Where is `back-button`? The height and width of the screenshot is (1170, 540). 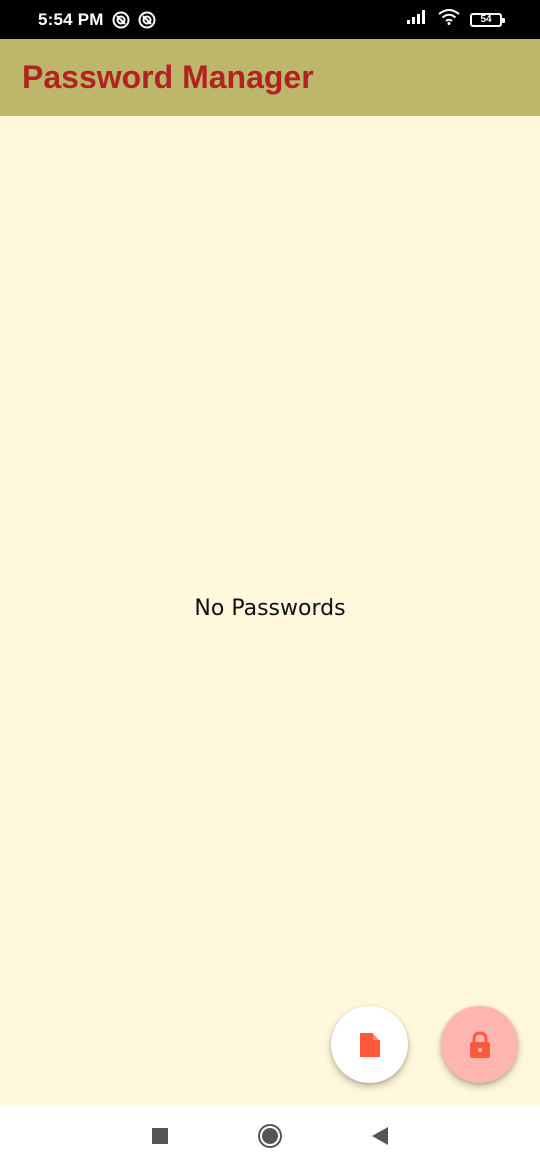 back-button is located at coordinates (380, 1138).